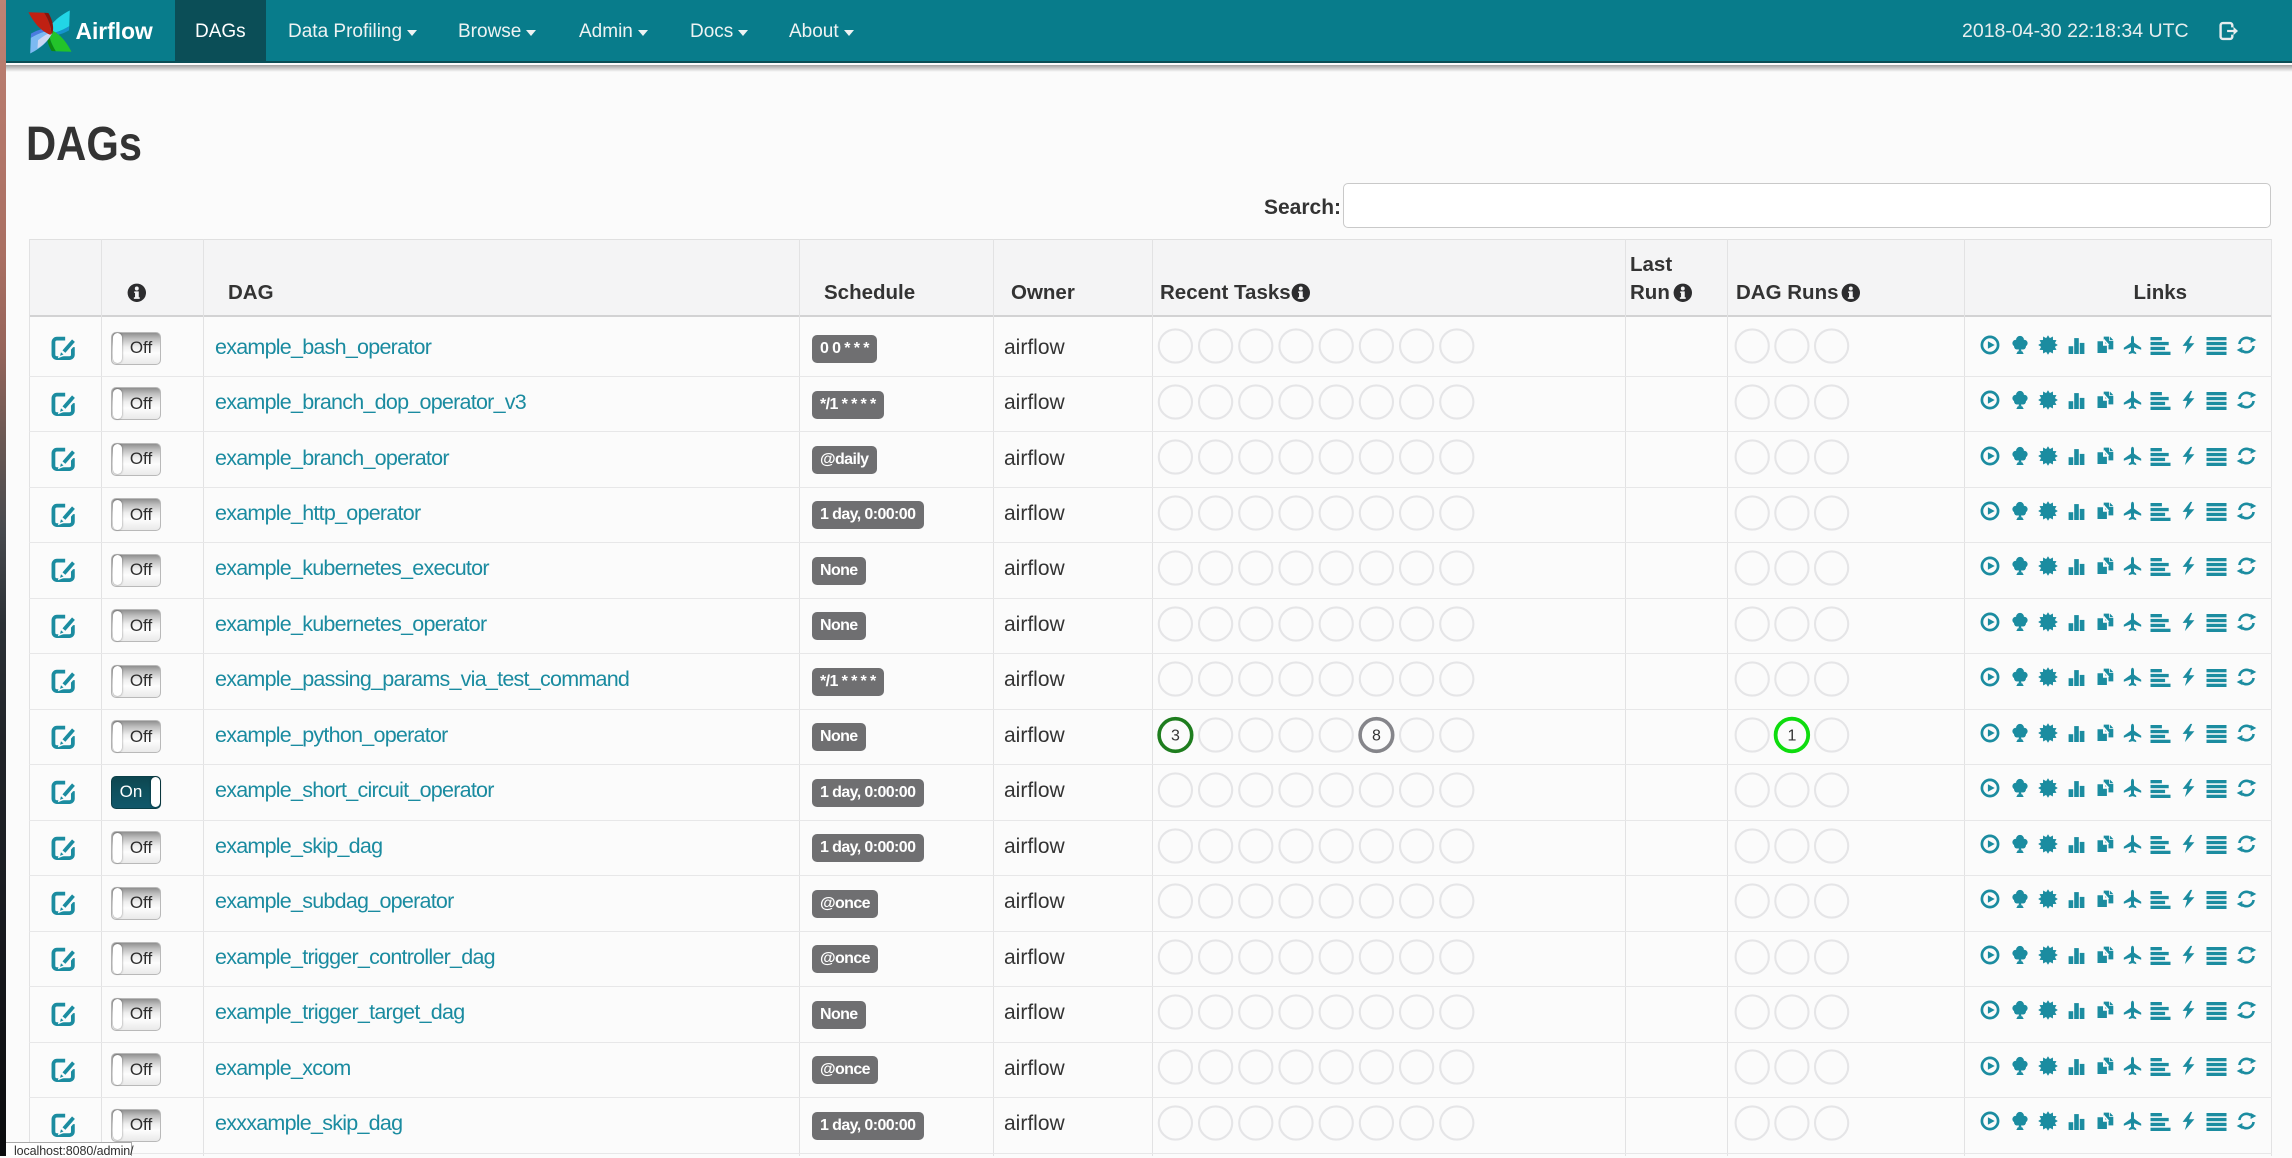  Describe the element at coordinates (1174, 735) in the screenshot. I see `svg-text: 3` at that location.